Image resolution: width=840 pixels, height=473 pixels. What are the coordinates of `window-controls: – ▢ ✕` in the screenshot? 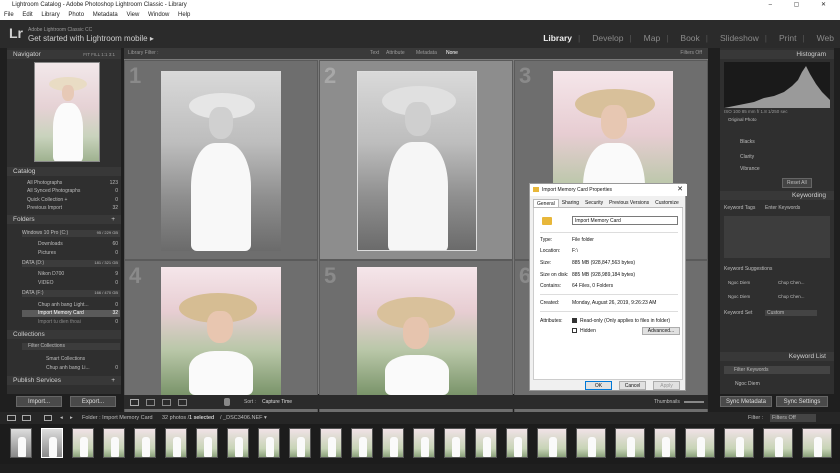 It's located at (802, 5).